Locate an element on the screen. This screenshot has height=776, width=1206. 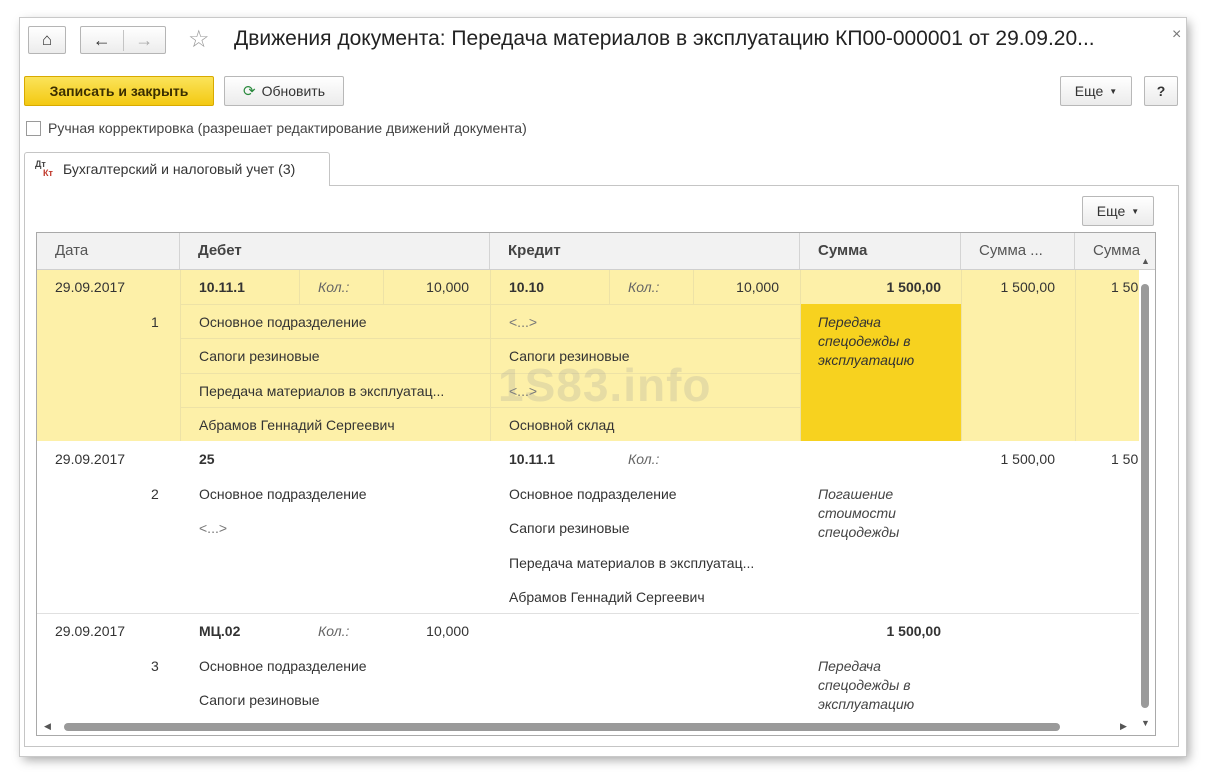
more-button: Еще ▼ is located at coordinates (1096, 91).